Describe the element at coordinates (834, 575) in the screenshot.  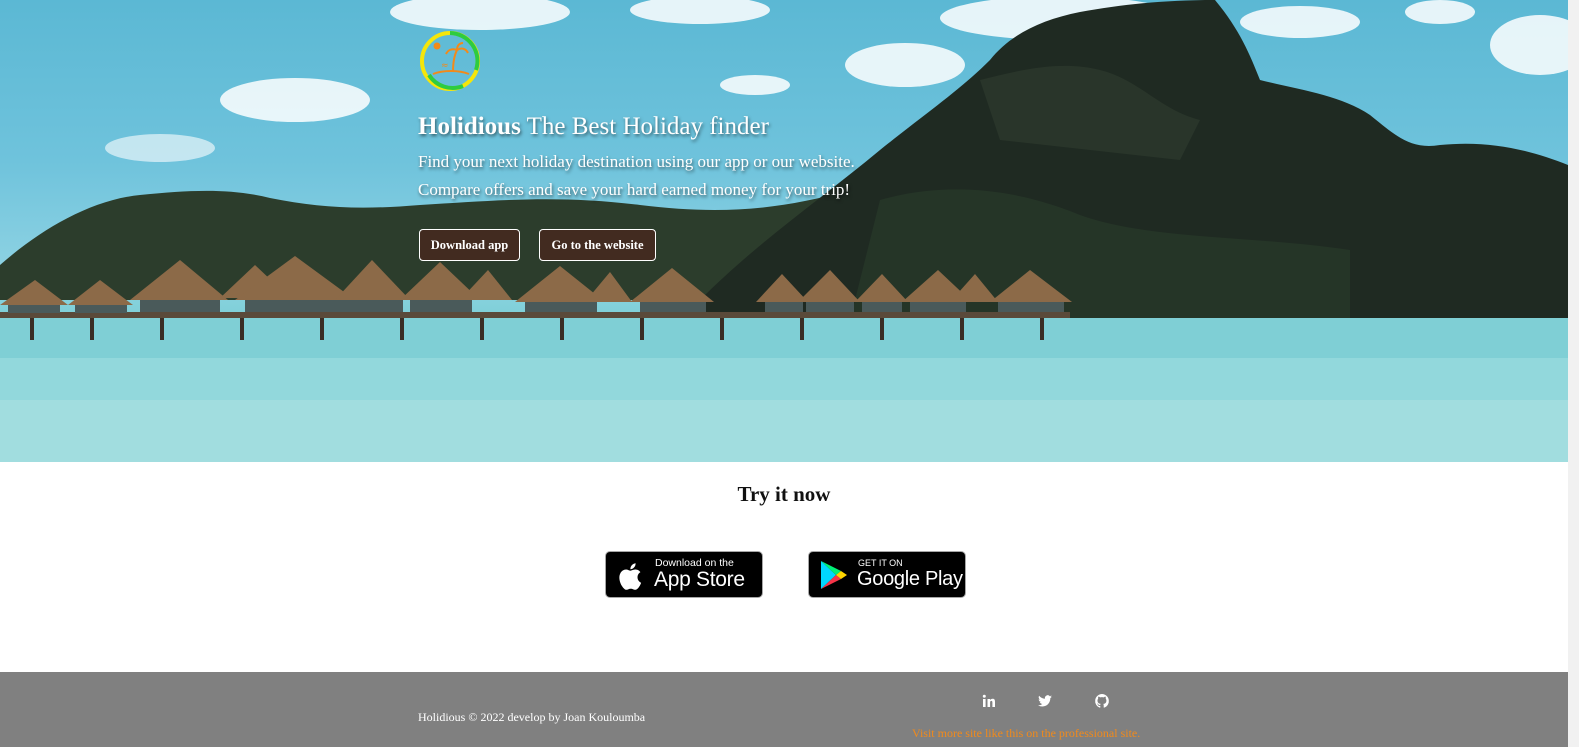
I see `google-play-icon` at that location.